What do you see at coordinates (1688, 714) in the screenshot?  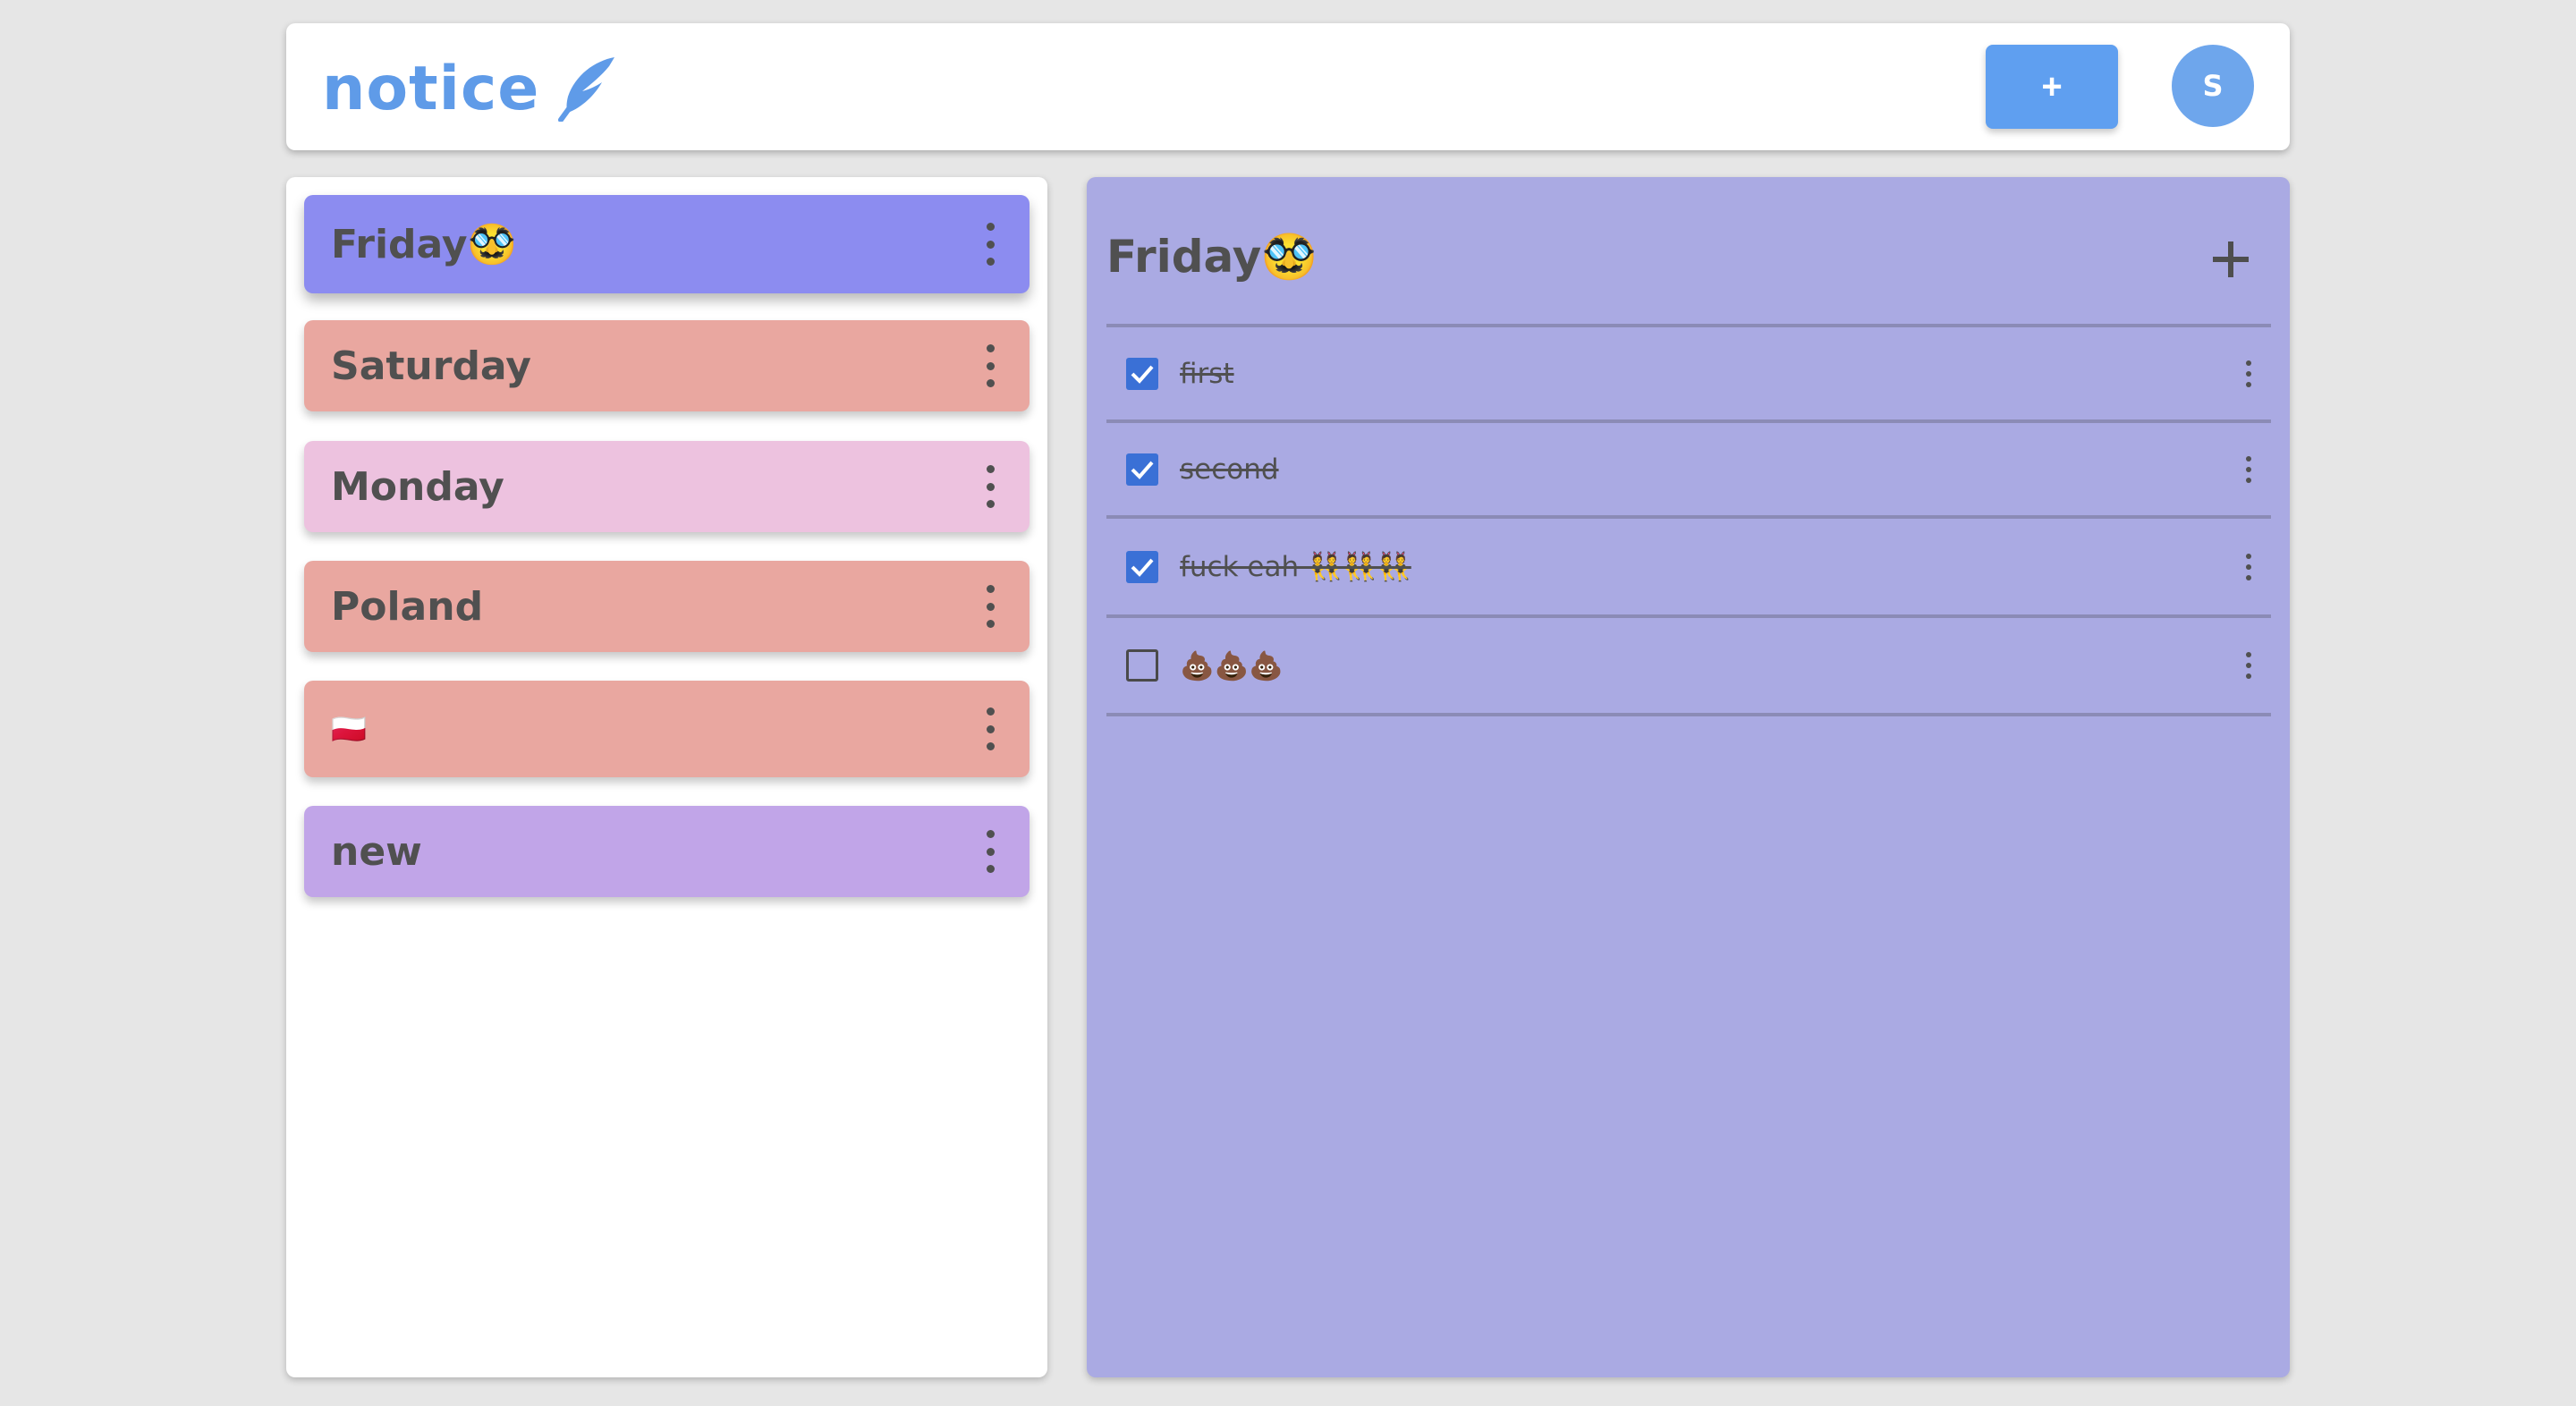 I see `divider` at bounding box center [1688, 714].